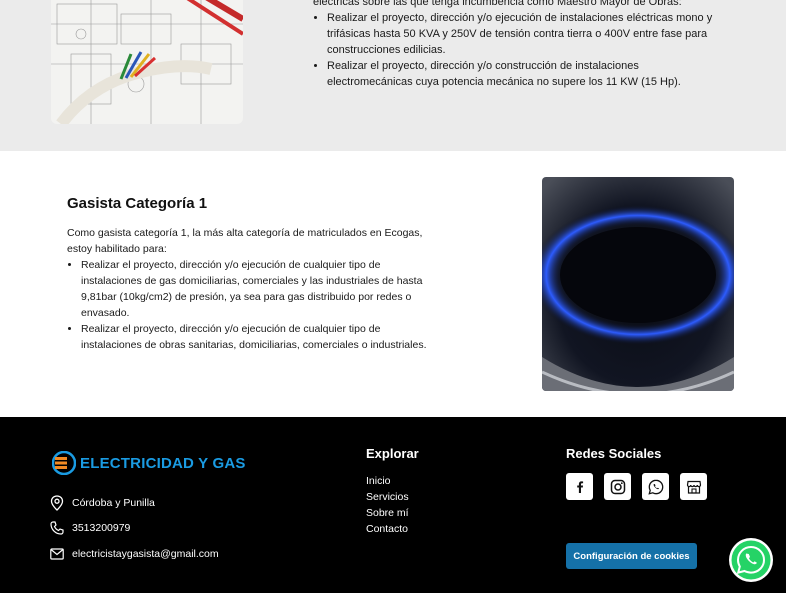 The width and height of the screenshot is (786, 593). I want to click on store-button, so click(693, 486).